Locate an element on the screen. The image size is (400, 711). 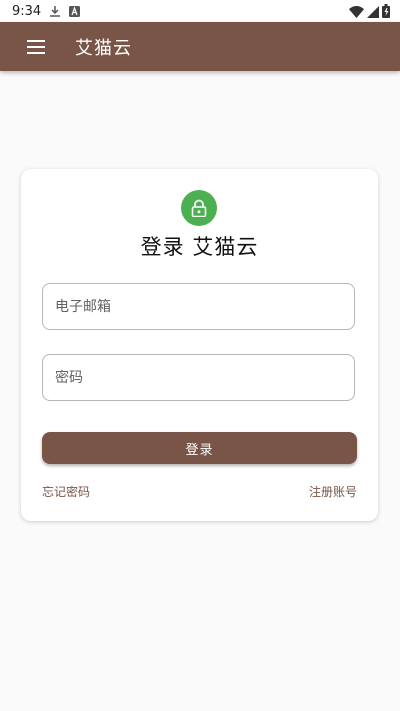
email-field is located at coordinates (198, 306).